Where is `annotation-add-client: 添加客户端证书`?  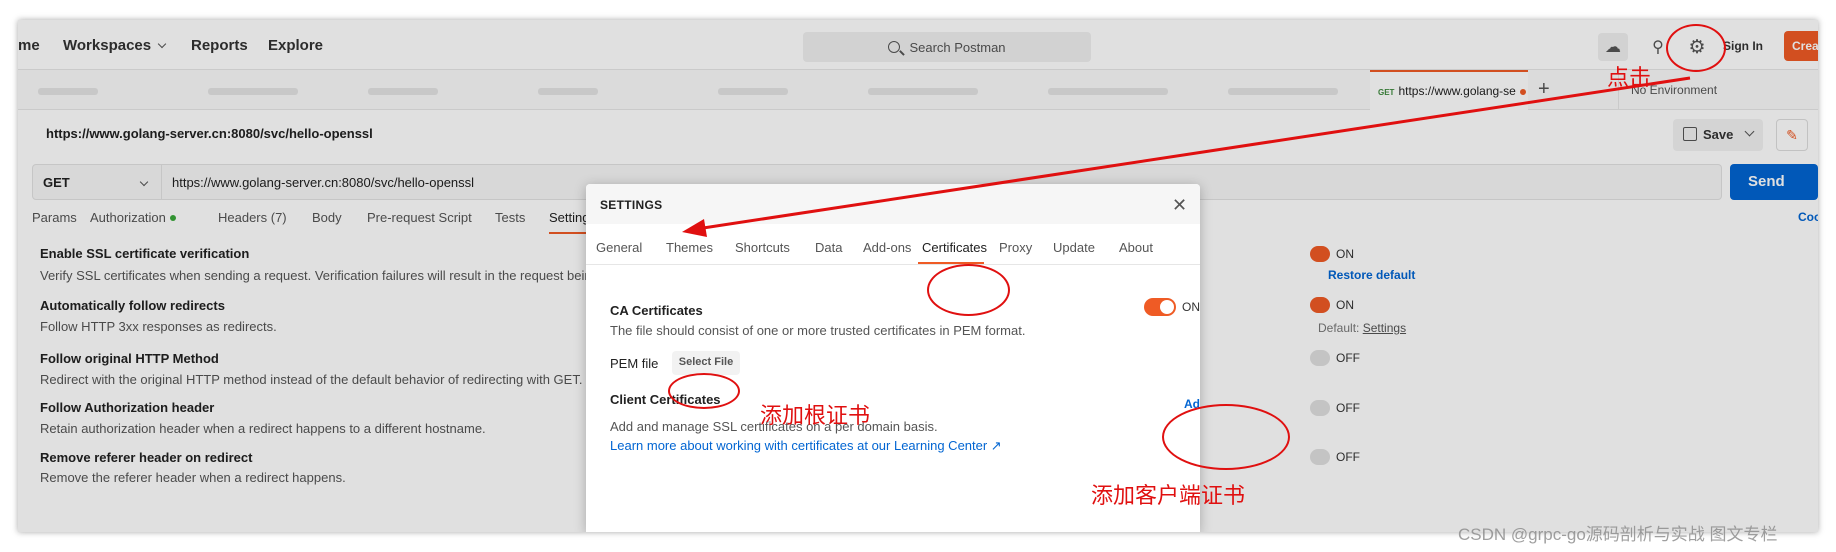
annotation-add-client: 添加客户端证书 is located at coordinates (1168, 496).